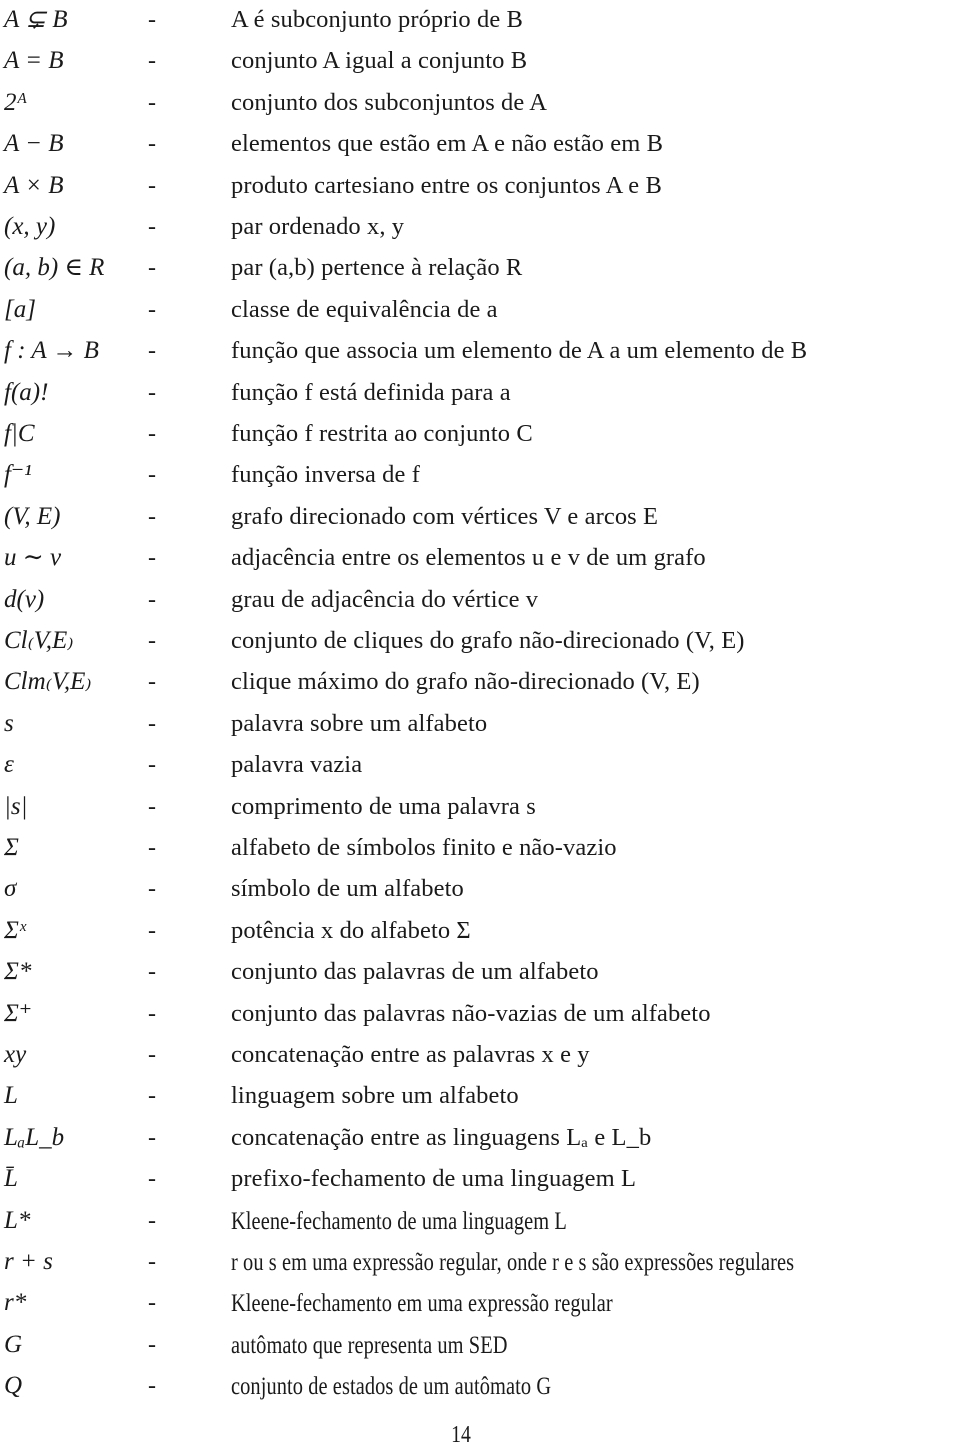 The width and height of the screenshot is (960, 1450). What do you see at coordinates (434, 1179) in the screenshot?
I see `notation-description: prefixo-fechamento de uma linguagem L` at bounding box center [434, 1179].